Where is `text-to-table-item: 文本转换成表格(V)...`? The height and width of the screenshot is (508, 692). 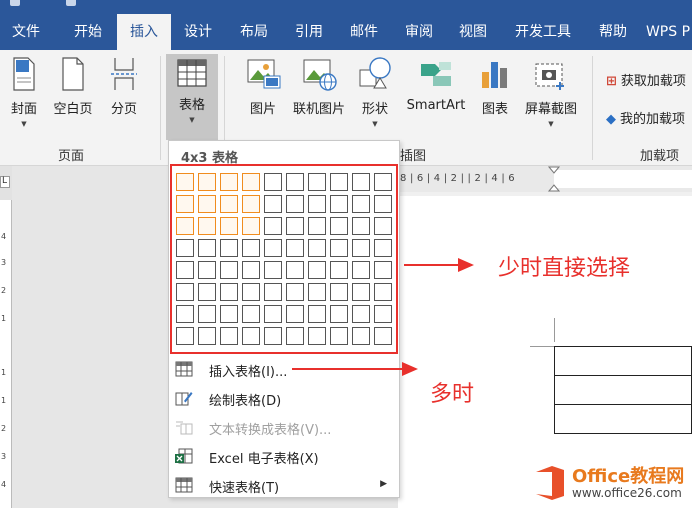 text-to-table-item: 文本转换成表格(V)... is located at coordinates (284, 427).